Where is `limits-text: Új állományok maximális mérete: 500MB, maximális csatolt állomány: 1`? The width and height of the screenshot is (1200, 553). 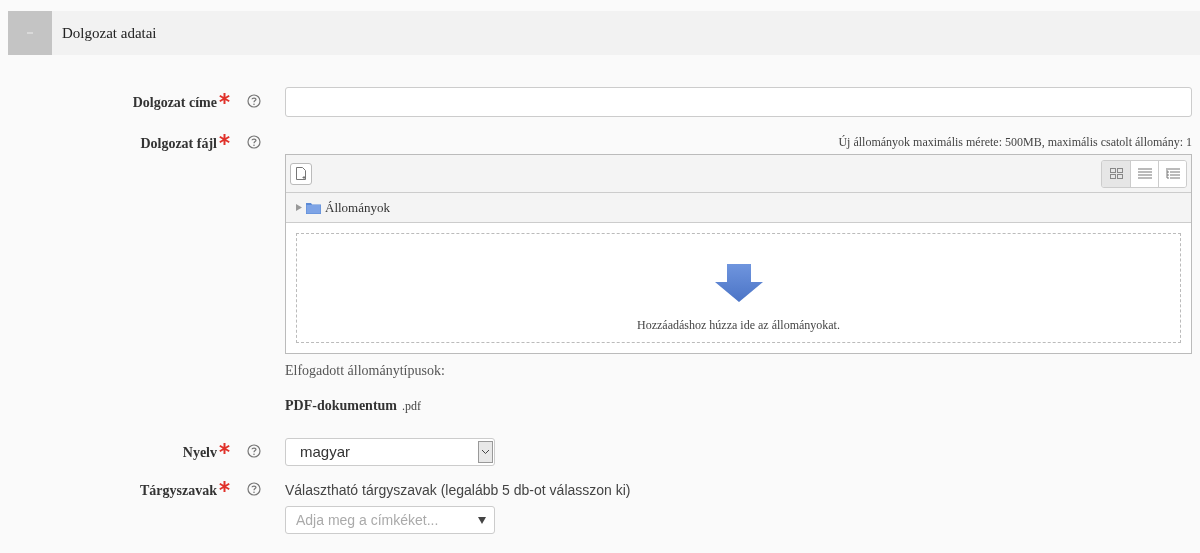 limits-text: Új állományok maximális mérete: 500MB, maximális csatolt állomány: 1 is located at coordinates (1015, 142).